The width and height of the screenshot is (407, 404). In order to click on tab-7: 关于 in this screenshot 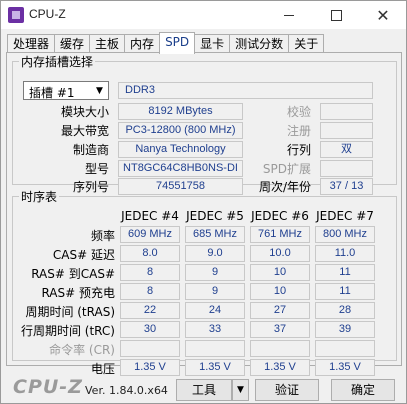, I will do `click(306, 44)`.